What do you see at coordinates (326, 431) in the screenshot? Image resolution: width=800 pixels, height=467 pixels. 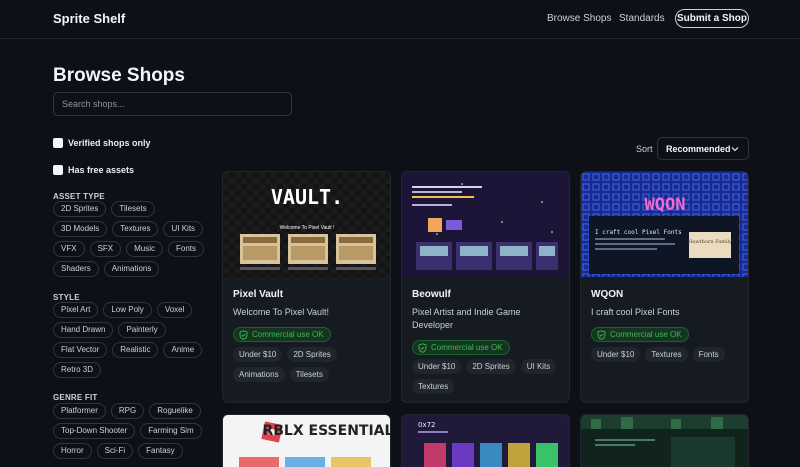 I see `thumb-rblx-text: RBLX ESSENTIALS` at bounding box center [326, 431].